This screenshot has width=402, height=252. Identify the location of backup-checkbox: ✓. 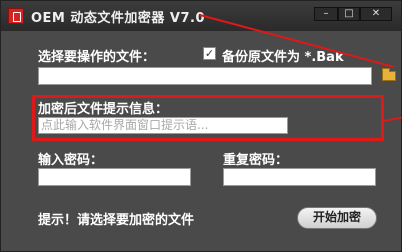
(209, 53).